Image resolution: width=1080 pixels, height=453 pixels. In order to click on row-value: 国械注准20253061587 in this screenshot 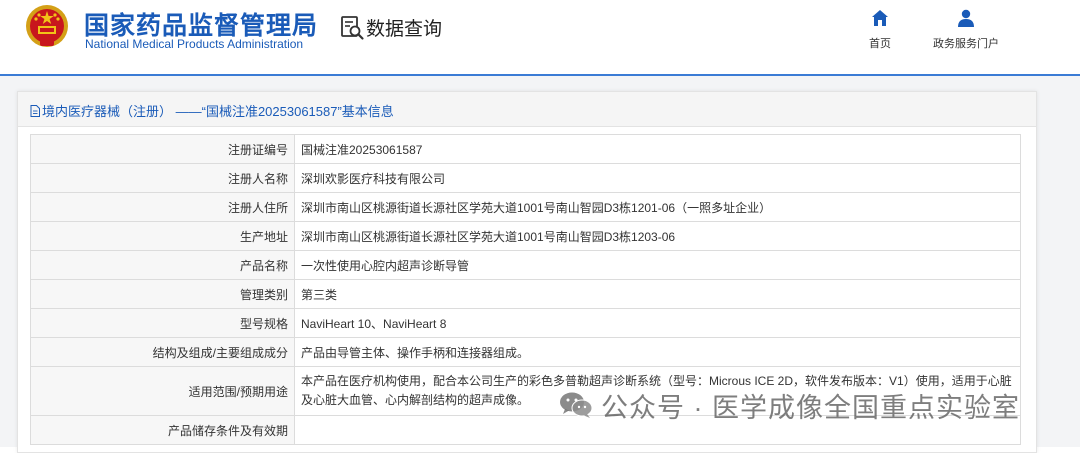, I will do `click(657, 149)`.